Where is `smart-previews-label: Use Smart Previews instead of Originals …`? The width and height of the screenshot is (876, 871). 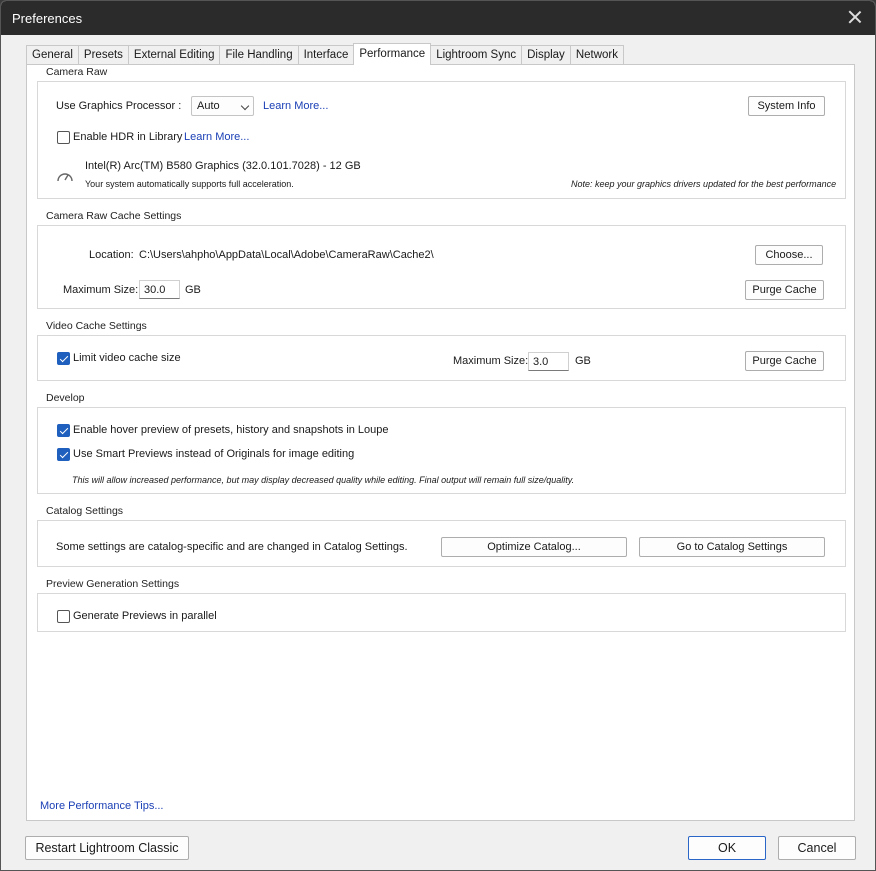
smart-previews-label: Use Smart Previews instead of Originals … is located at coordinates (214, 454).